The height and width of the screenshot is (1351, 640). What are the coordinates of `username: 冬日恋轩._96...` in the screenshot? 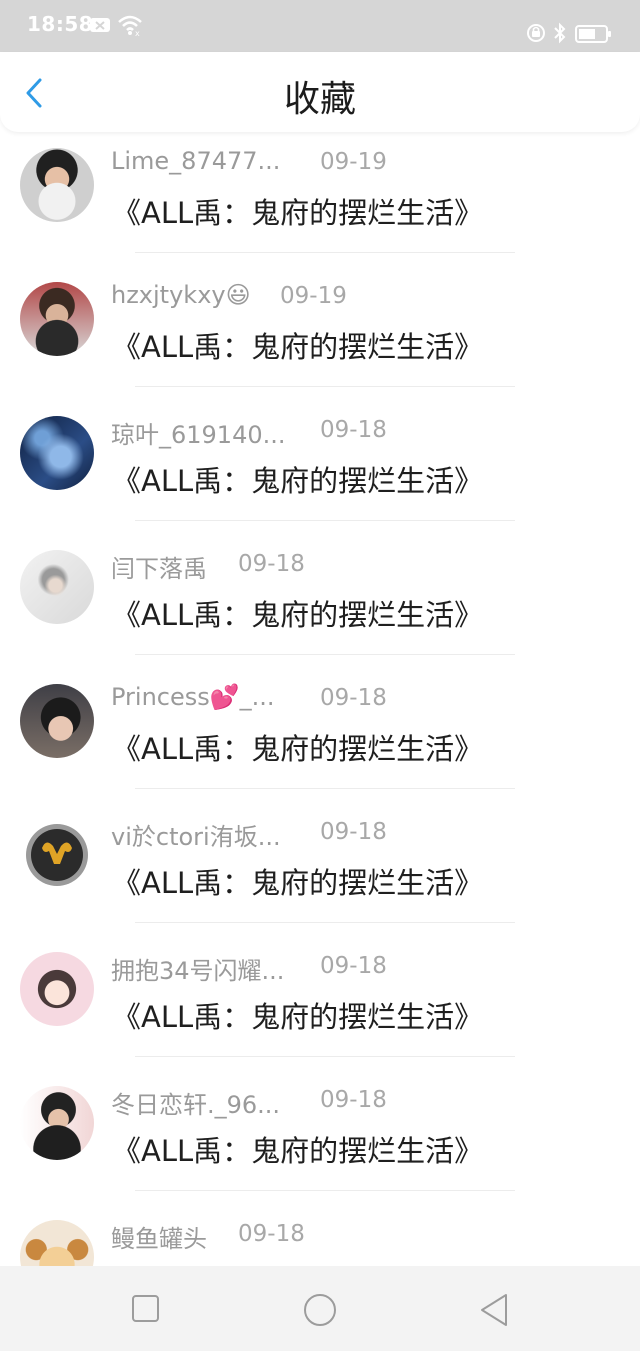 It's located at (195, 1105).